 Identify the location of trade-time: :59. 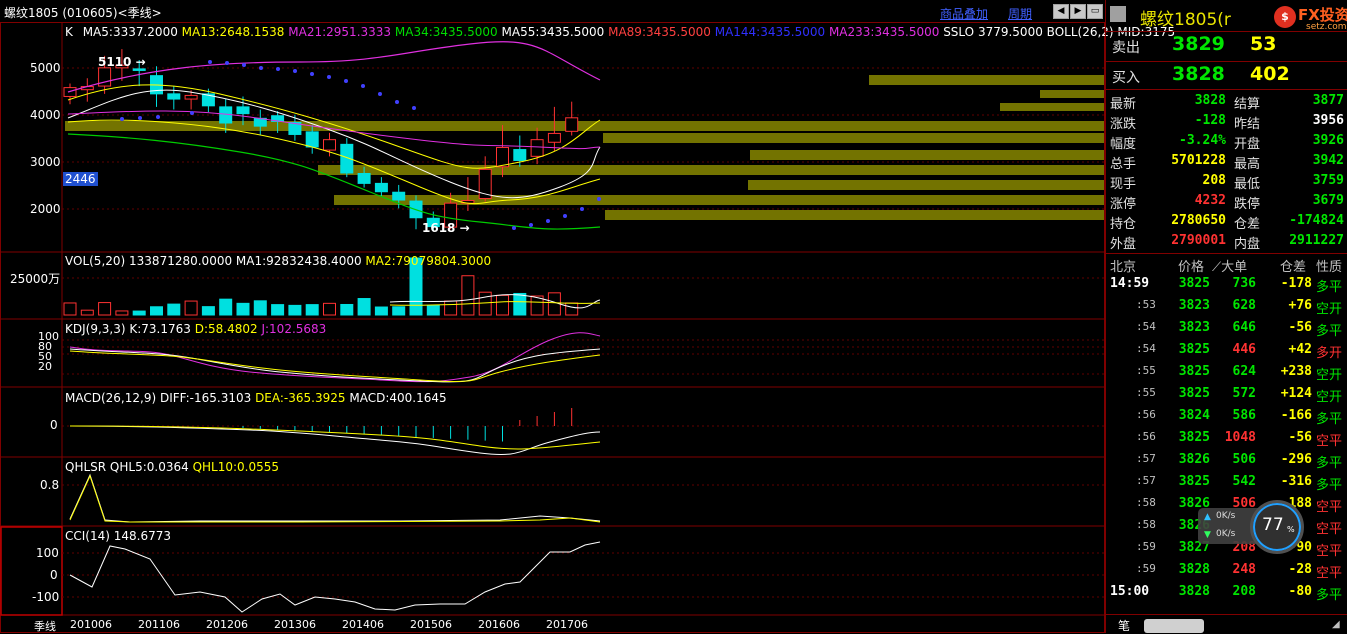
(1146, 568).